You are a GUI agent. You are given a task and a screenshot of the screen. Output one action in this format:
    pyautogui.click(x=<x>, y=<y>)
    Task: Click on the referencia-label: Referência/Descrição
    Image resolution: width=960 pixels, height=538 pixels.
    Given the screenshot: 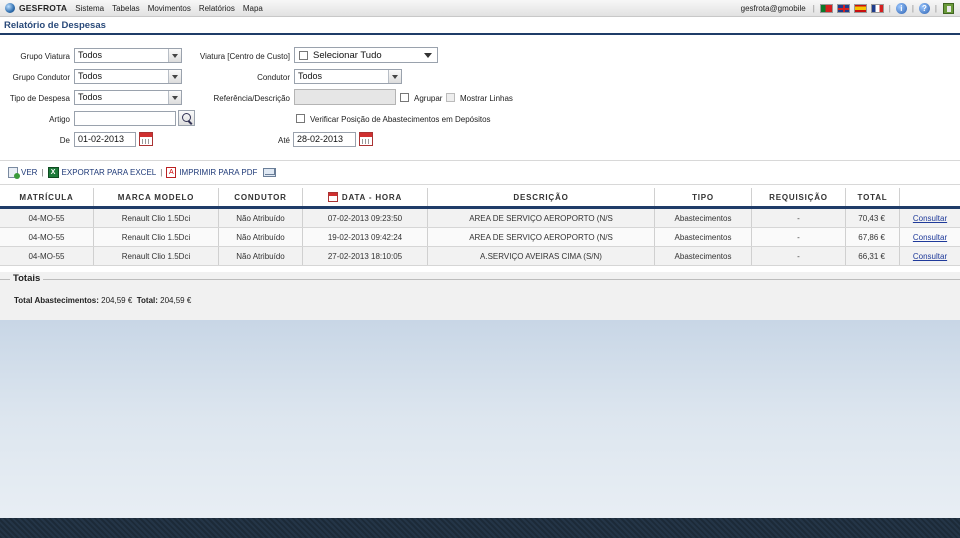 What is the action you would take?
    pyautogui.click(x=251, y=98)
    